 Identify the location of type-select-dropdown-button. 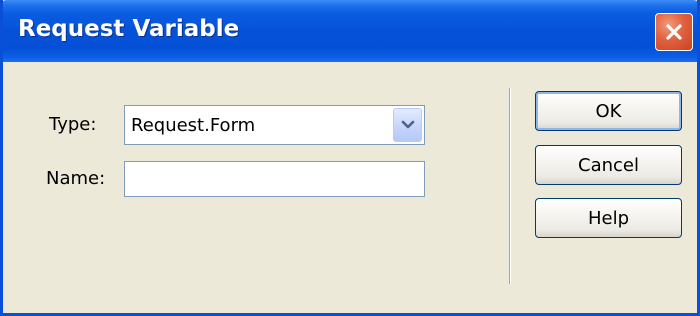
(407, 125).